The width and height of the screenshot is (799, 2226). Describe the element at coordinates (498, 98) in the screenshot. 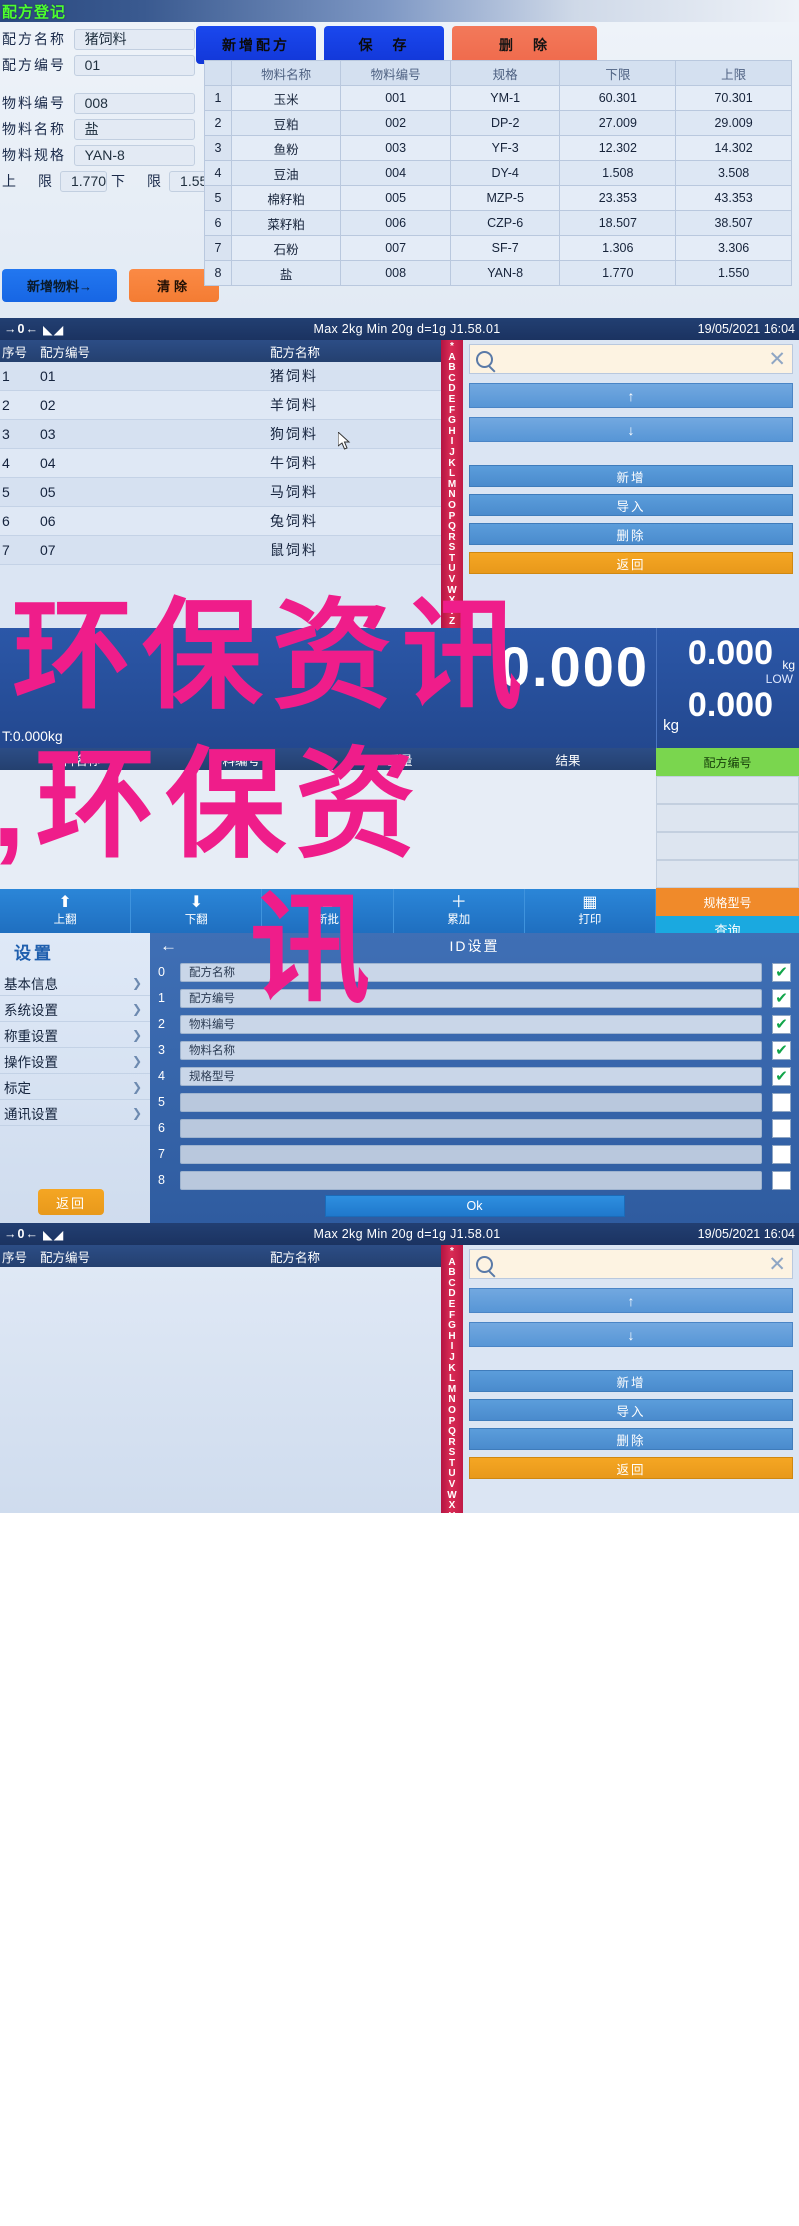

I see `table-row: 1 玉米 001 YM-1 60.301 70.301` at that location.